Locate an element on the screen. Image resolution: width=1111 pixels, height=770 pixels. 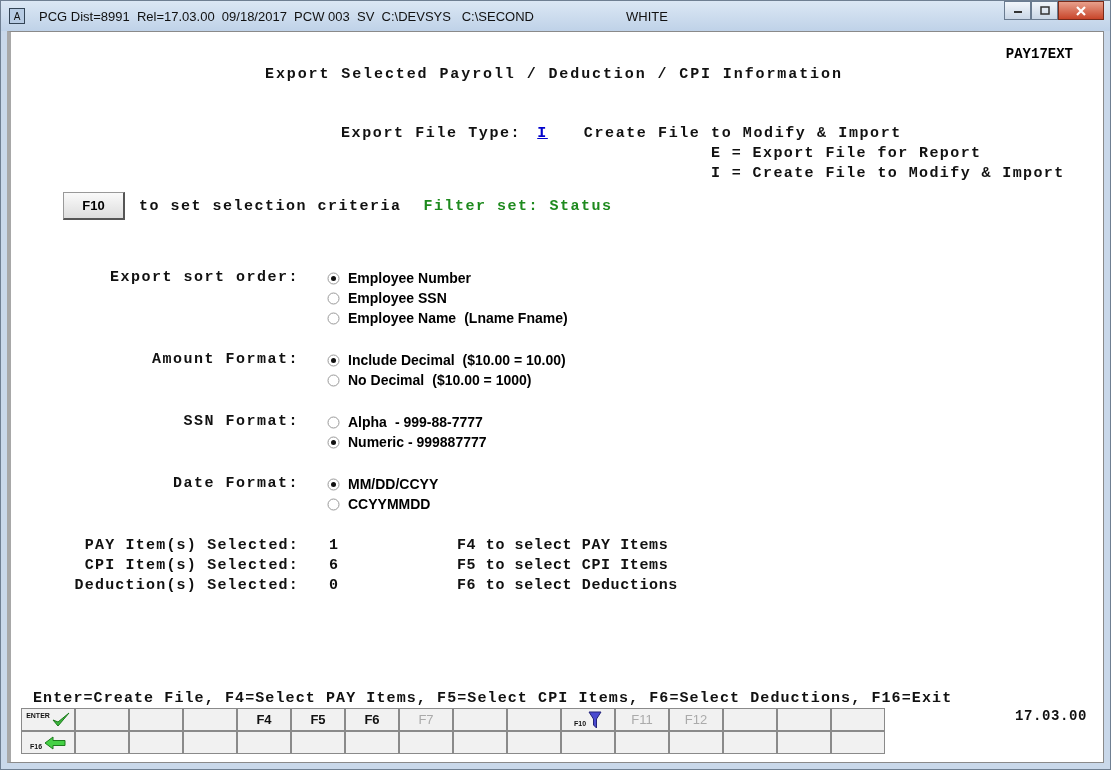
function-key: F5 is located at coordinates (318, 719).